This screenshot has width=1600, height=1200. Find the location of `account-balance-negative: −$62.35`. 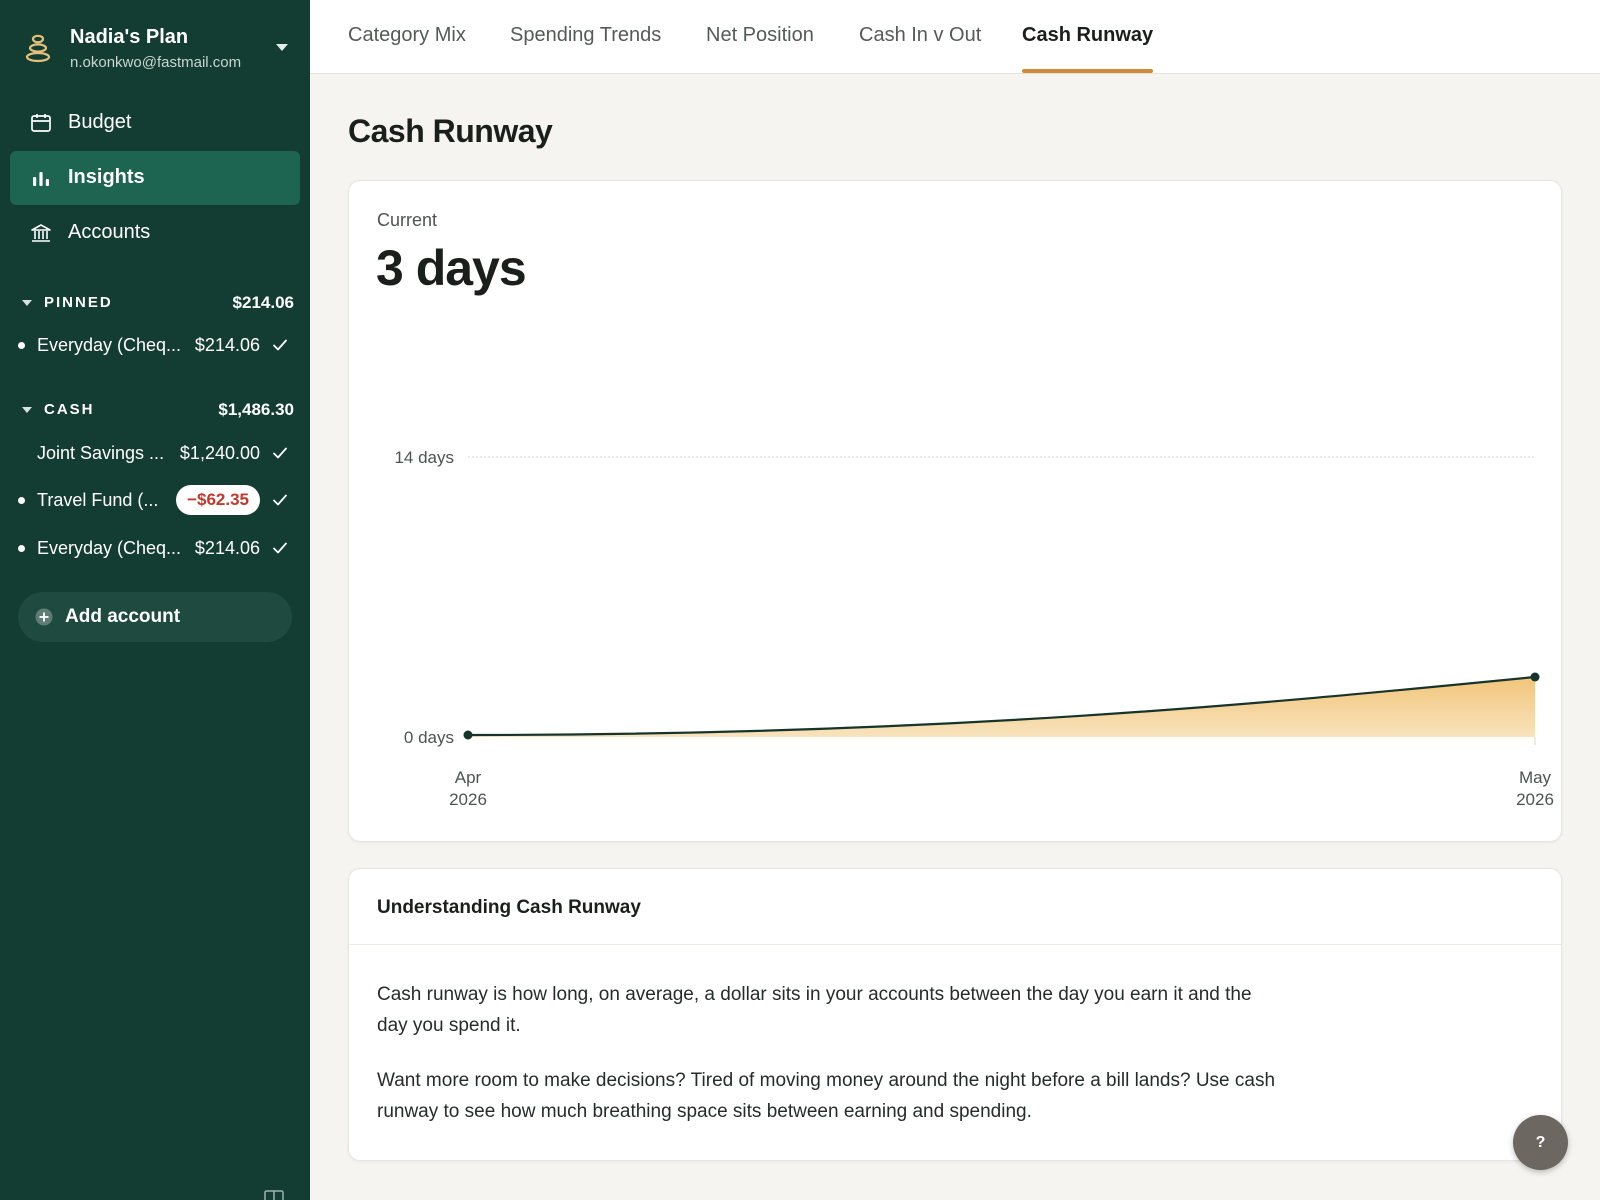

account-balance-negative: −$62.35 is located at coordinates (218, 500).